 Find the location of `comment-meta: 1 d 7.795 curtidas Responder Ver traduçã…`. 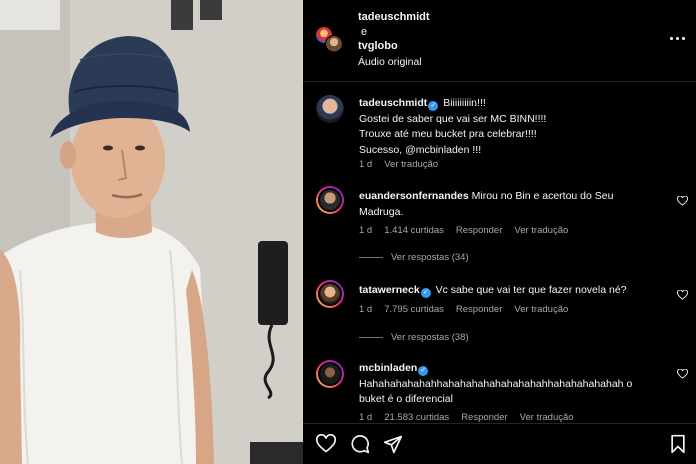

comment-meta: 1 d 7.795 curtidas Responder Ver traduçã… is located at coordinates (463, 309).